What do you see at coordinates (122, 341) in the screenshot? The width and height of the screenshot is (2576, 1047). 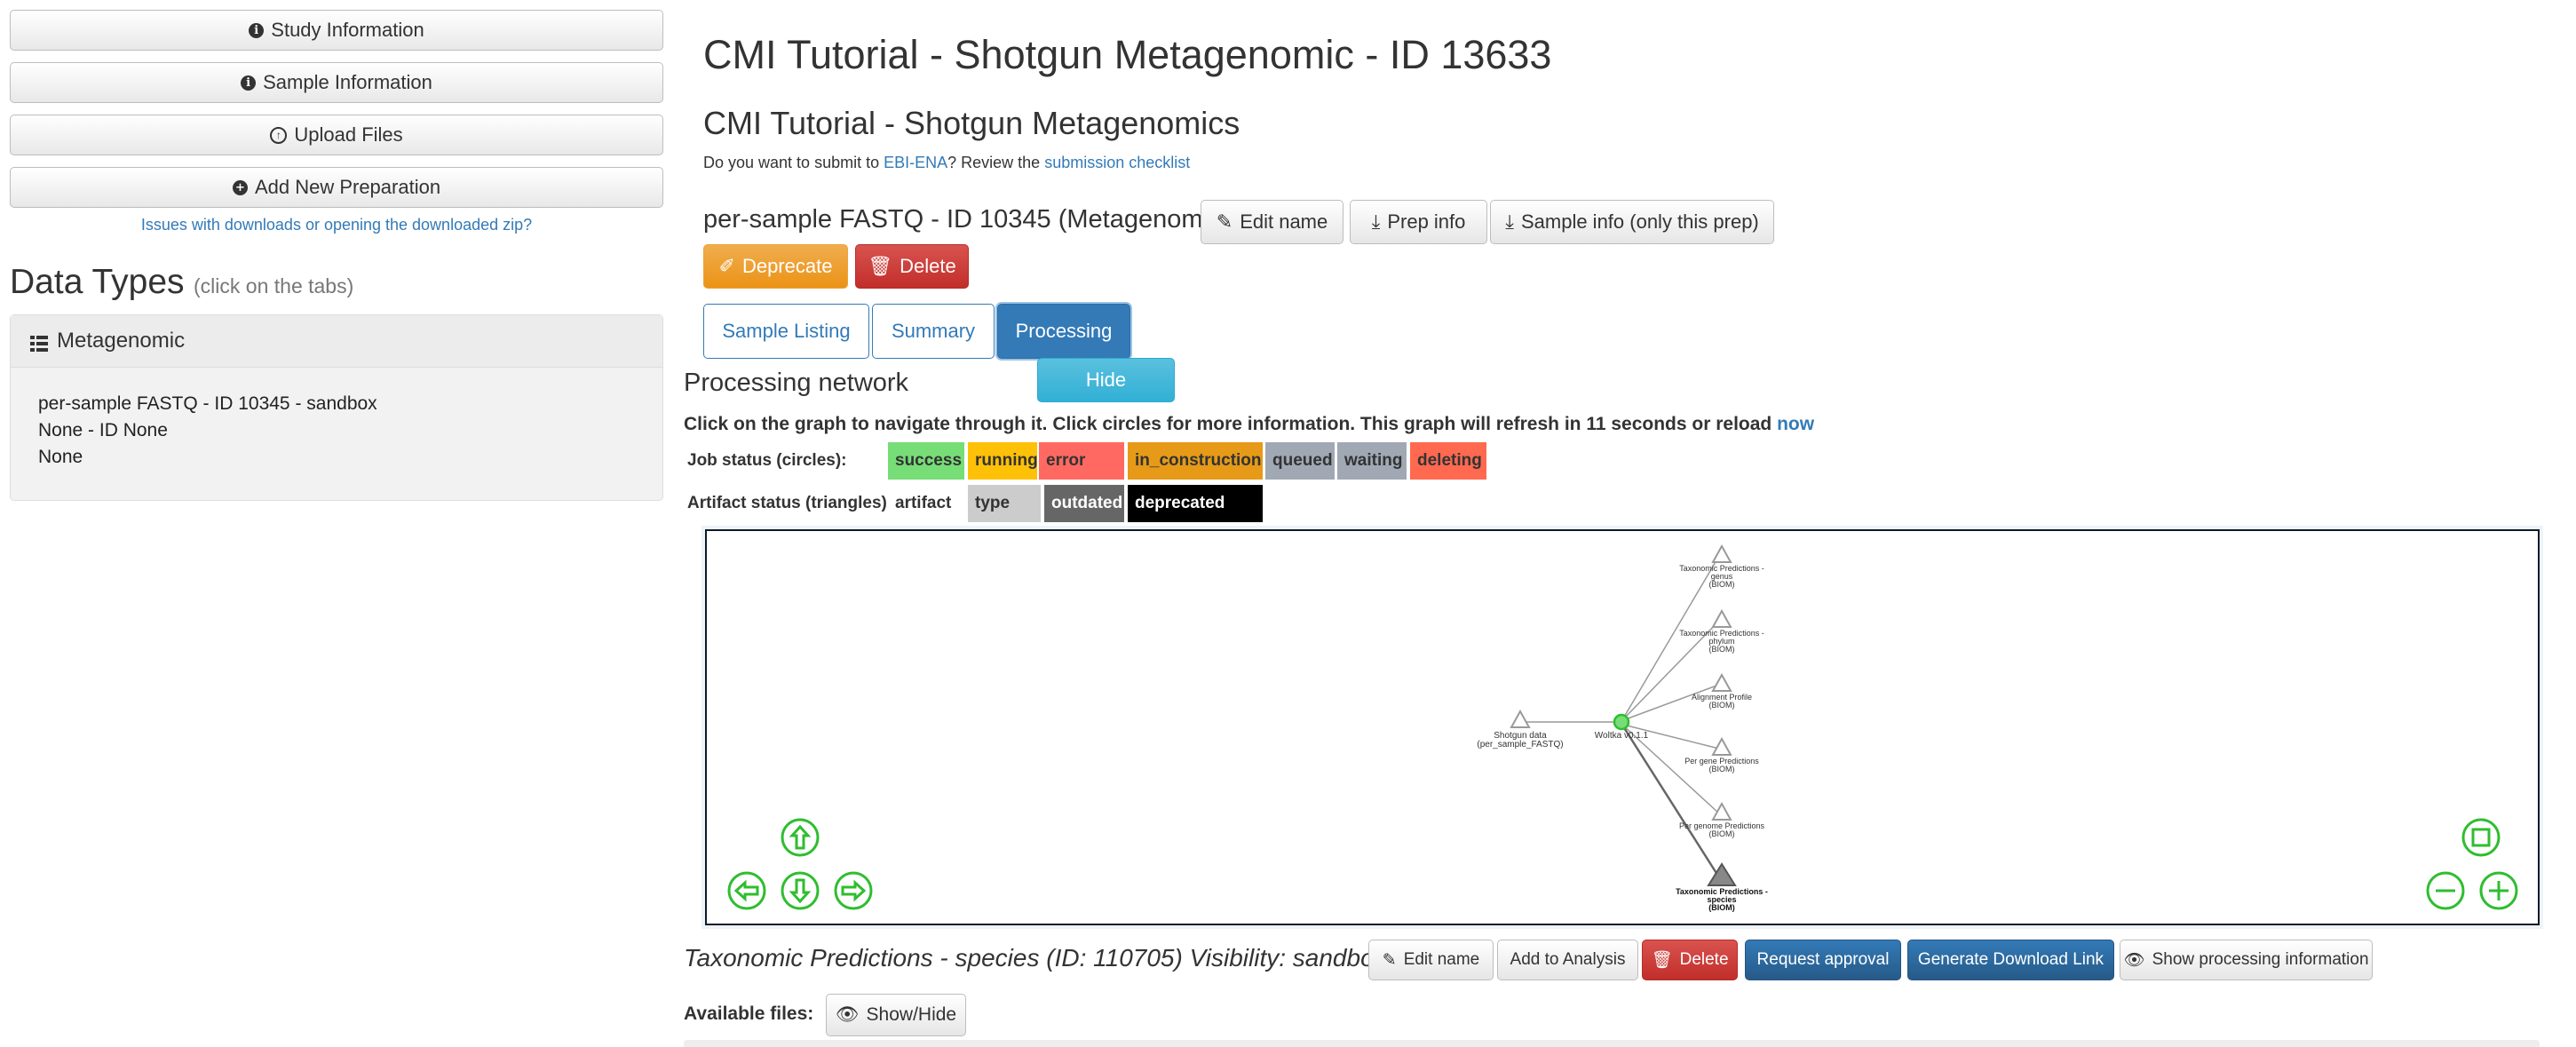 I see `metagenomic-label: Metagenomic` at bounding box center [122, 341].